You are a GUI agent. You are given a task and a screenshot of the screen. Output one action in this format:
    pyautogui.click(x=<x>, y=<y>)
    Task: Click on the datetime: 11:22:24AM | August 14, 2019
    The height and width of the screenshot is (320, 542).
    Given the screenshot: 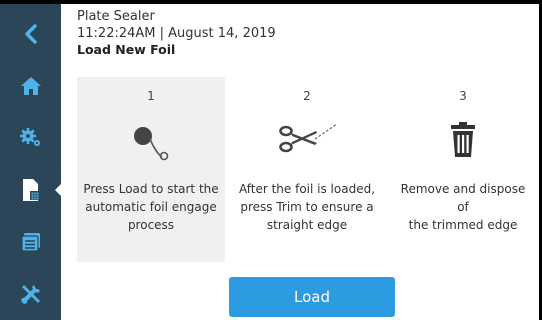 What is the action you would take?
    pyautogui.click(x=176, y=33)
    